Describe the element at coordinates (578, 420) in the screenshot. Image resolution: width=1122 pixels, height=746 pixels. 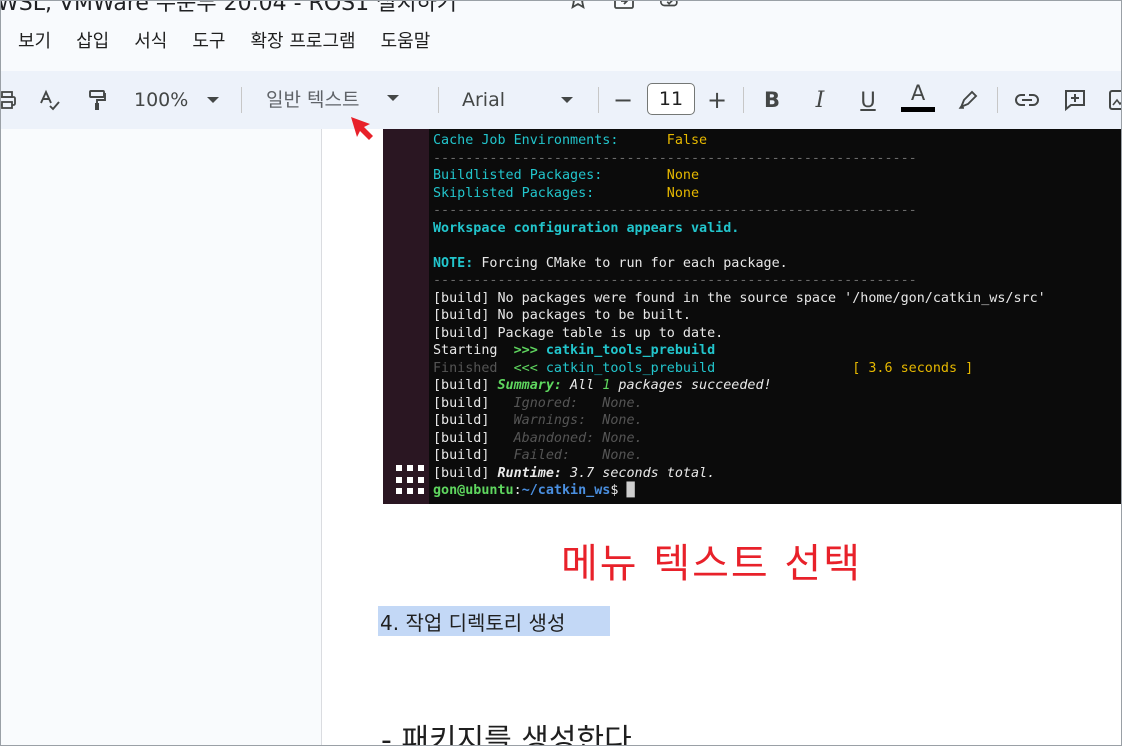
I see `terminal-segment: Warnings: None.` at that location.